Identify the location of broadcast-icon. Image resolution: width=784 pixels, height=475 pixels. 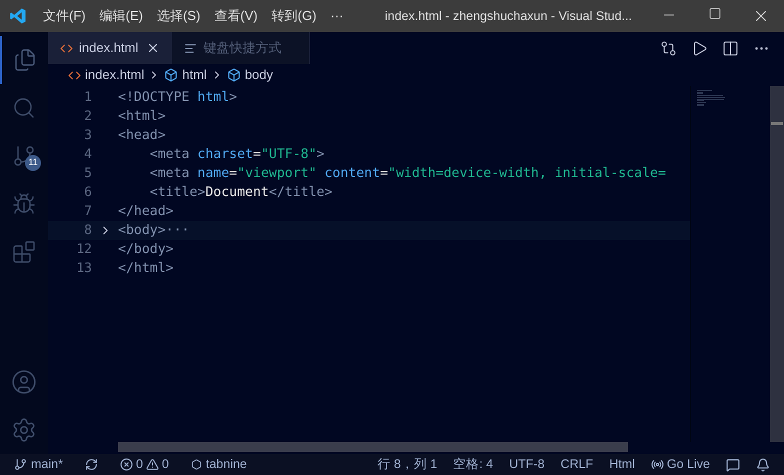
(657, 464).